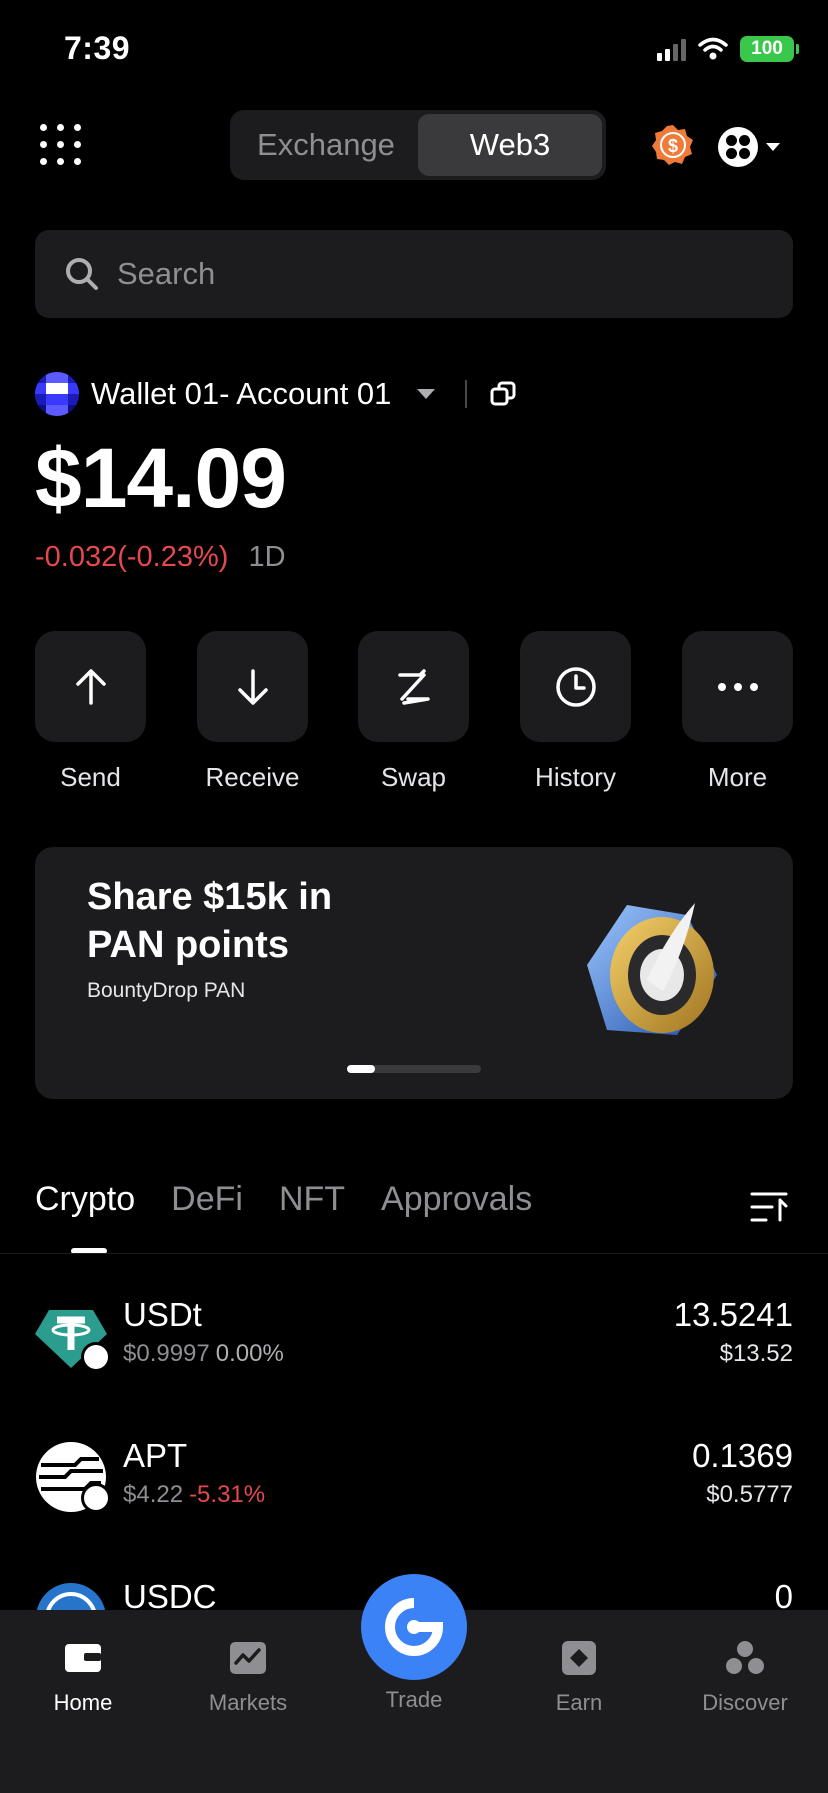 This screenshot has width=828, height=1793. What do you see at coordinates (210, 921) in the screenshot?
I see `banner-title: Share $15k in PAN points` at bounding box center [210, 921].